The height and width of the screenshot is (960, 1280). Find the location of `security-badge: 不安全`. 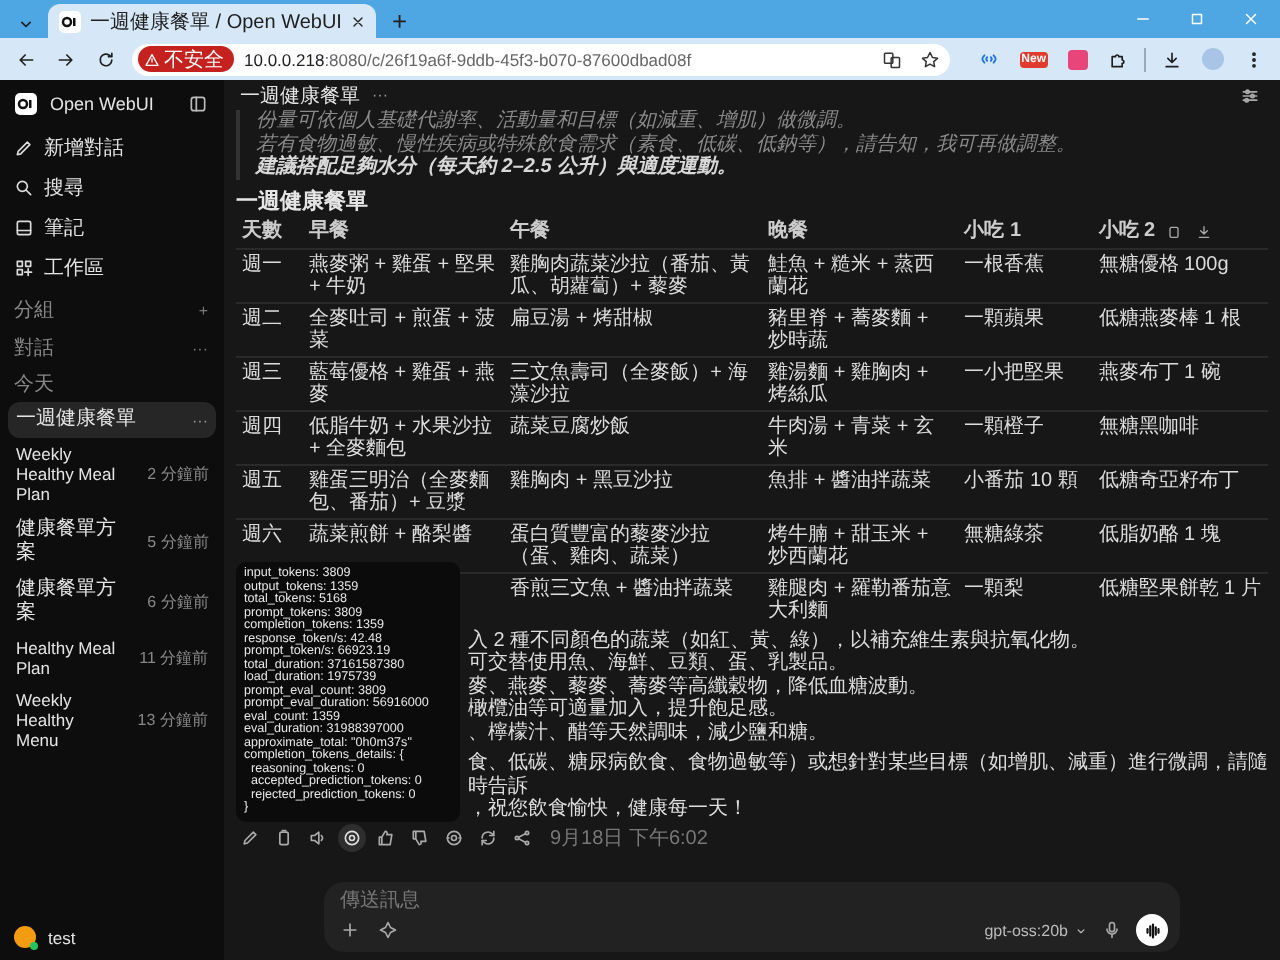

security-badge: 不安全 is located at coordinates (186, 59).